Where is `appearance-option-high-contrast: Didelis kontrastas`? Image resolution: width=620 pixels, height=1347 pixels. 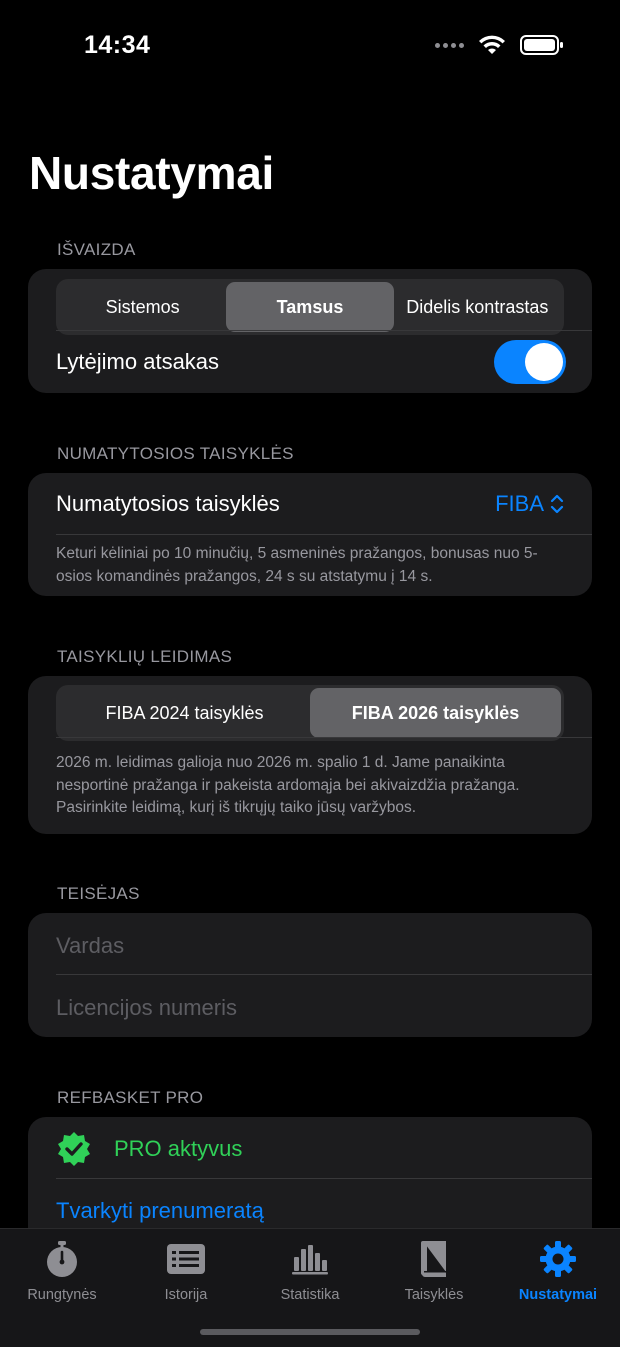
appearance-option-high-contrast: Didelis kontrastas is located at coordinates (477, 307).